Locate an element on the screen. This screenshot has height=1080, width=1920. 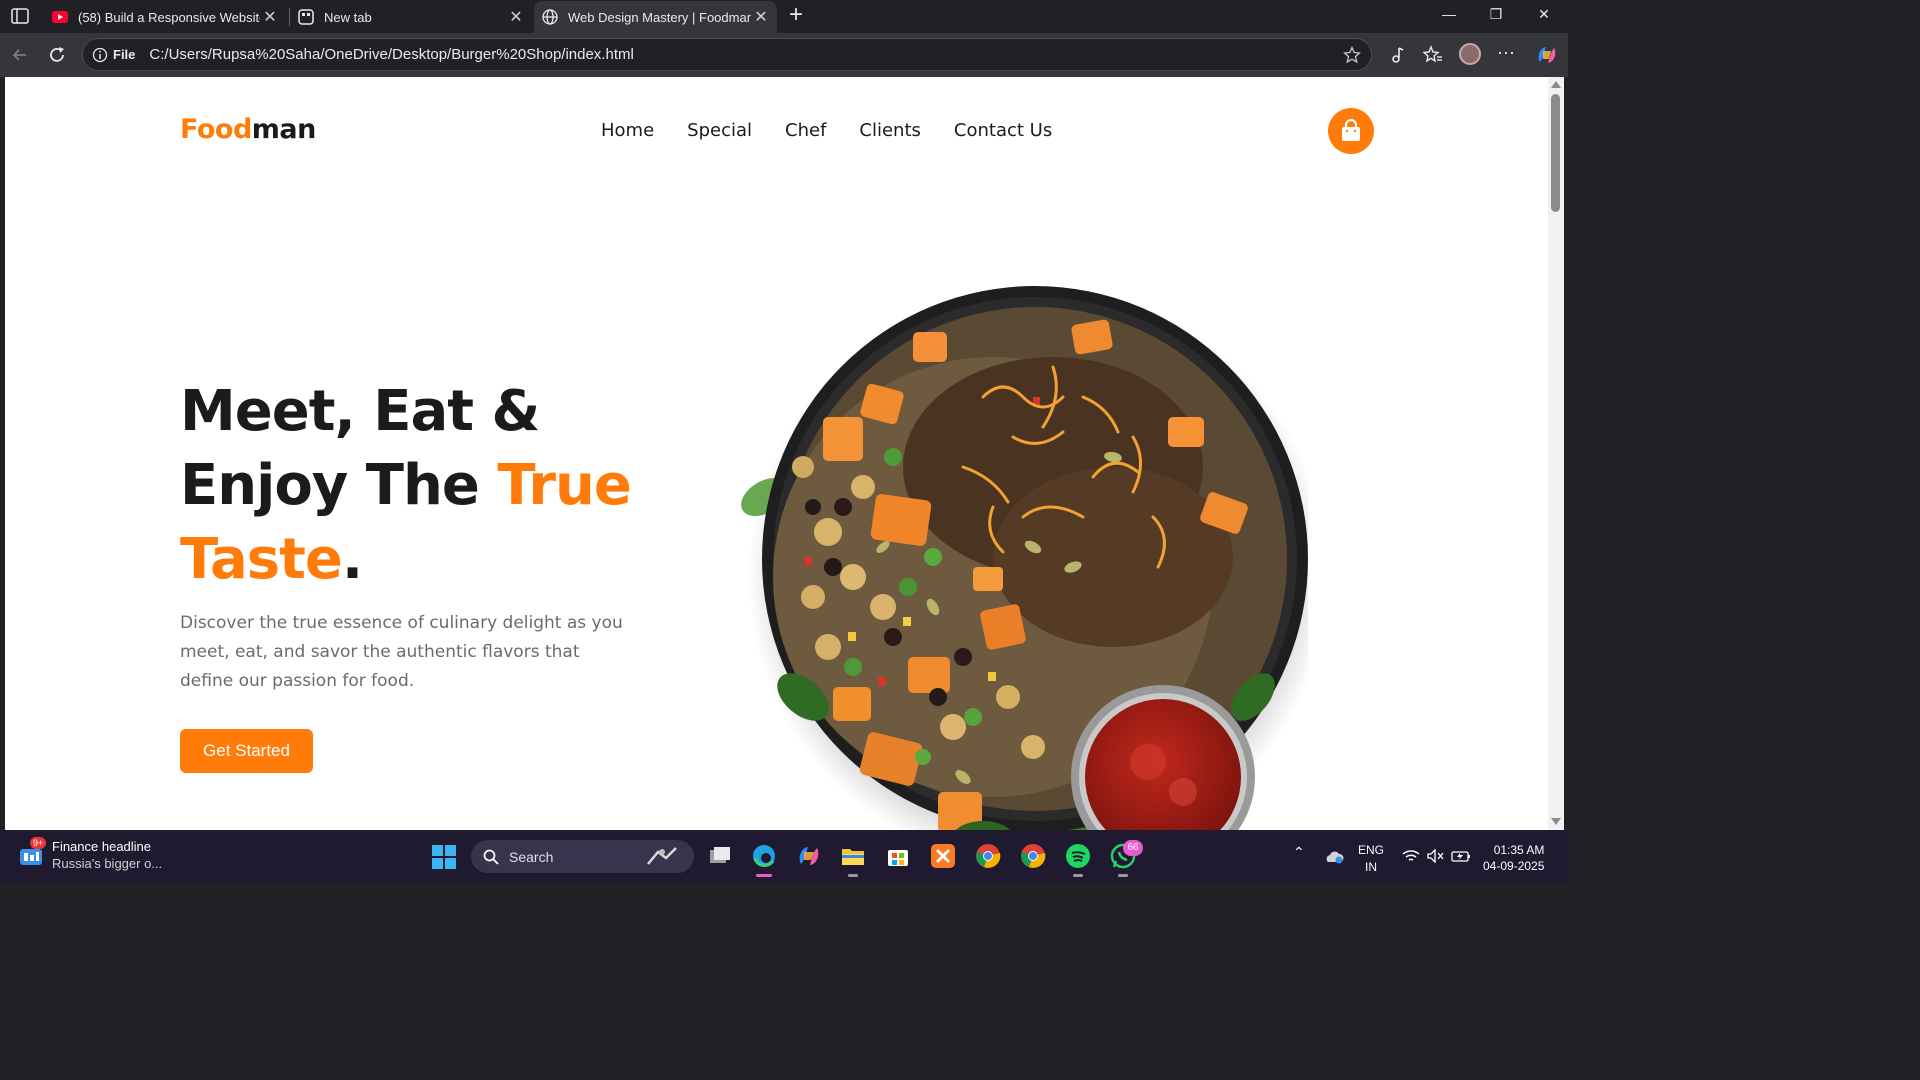
news-badge: 9+ is located at coordinates (38, 843).